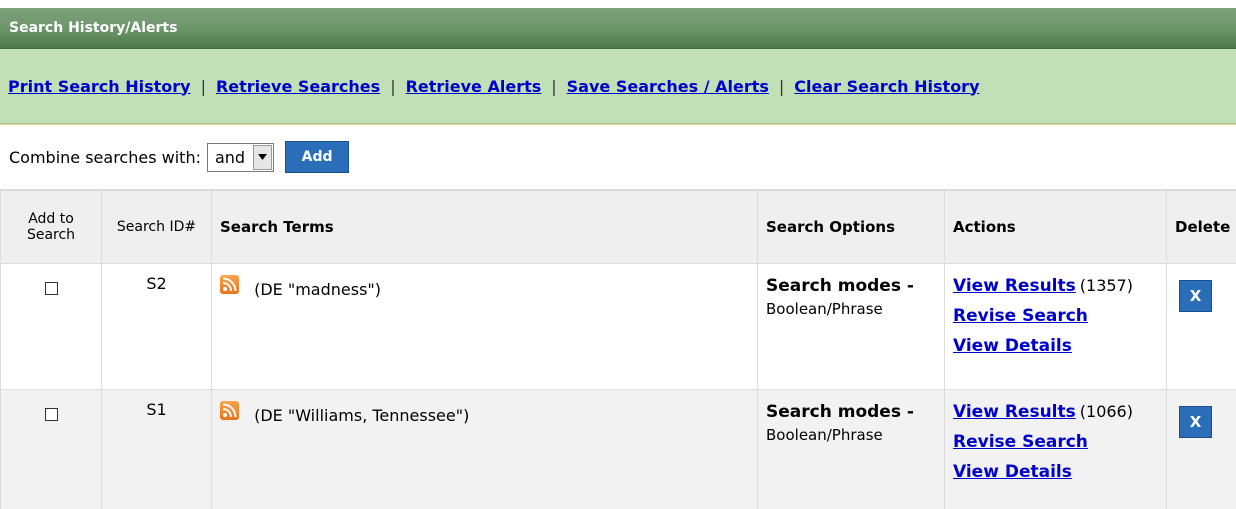 The height and width of the screenshot is (509, 1236). Describe the element at coordinates (1201, 227) in the screenshot. I see `column-header-delete: Delete` at that location.